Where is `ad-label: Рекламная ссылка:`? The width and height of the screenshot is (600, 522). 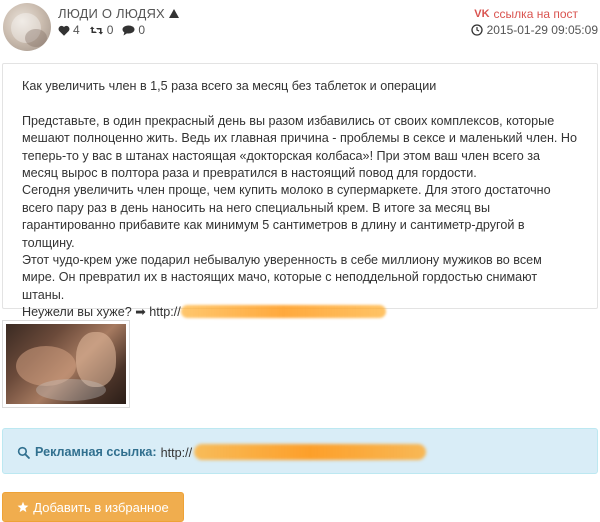
ad-label: Рекламная ссылка: is located at coordinates (96, 452).